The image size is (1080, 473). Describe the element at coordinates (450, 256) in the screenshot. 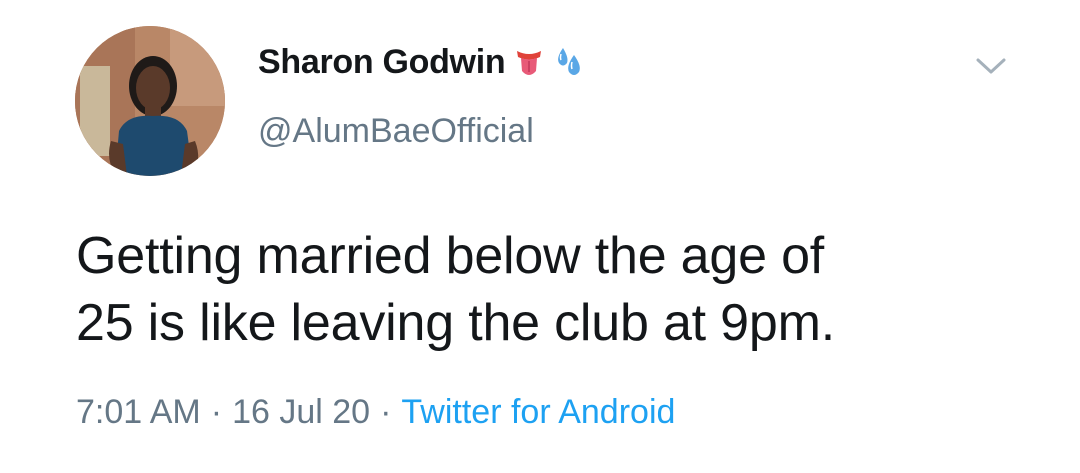

I see `tweet-text-line: Getting married below the age of` at that location.